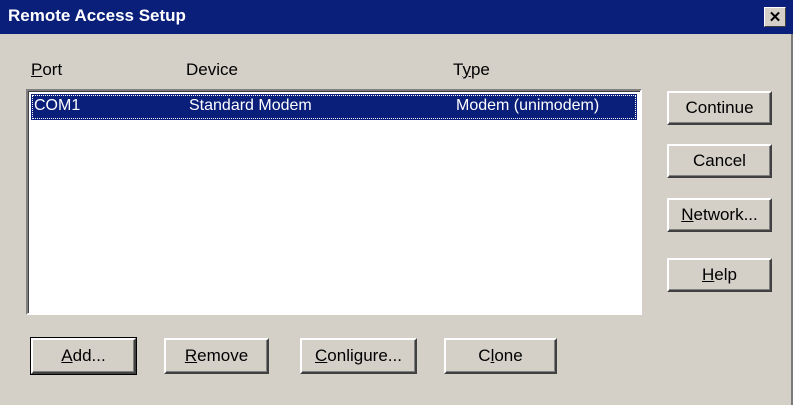 The image size is (807, 405). Describe the element at coordinates (216, 356) in the screenshot. I see `remove-button: Remove` at that location.